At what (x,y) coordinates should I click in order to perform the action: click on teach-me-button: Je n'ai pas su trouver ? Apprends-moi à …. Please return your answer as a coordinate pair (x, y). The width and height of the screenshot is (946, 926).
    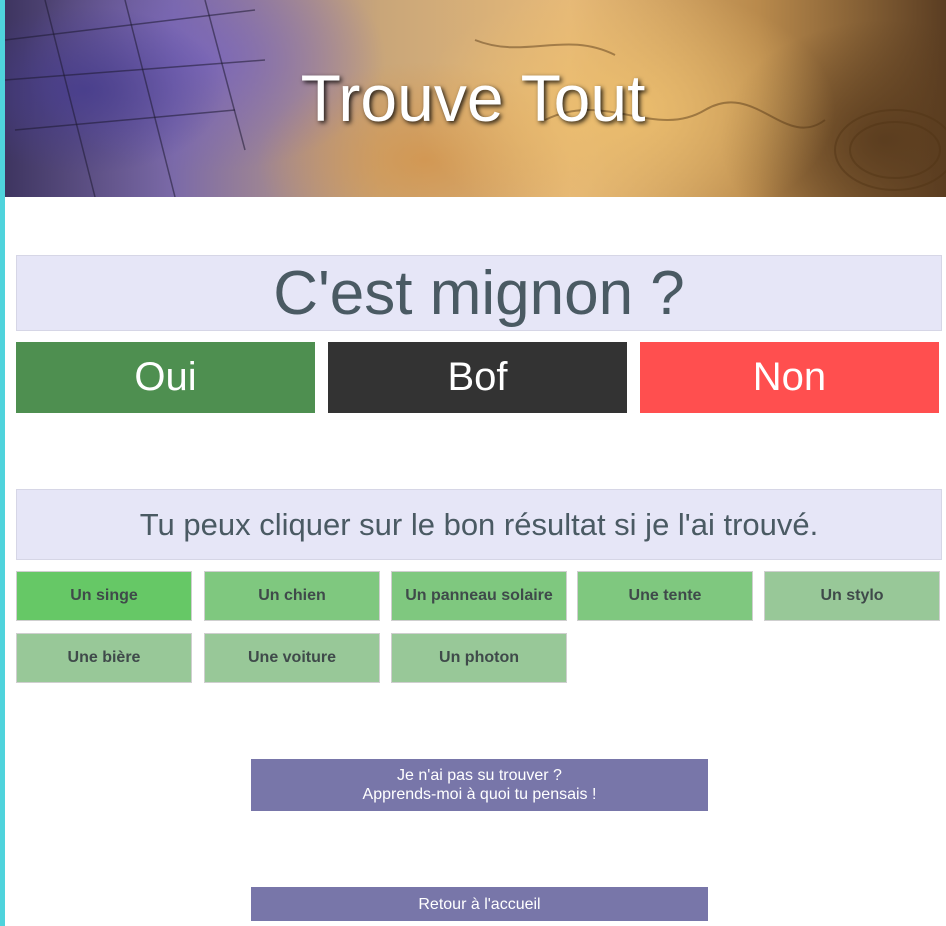
    Looking at the image, I should click on (479, 785).